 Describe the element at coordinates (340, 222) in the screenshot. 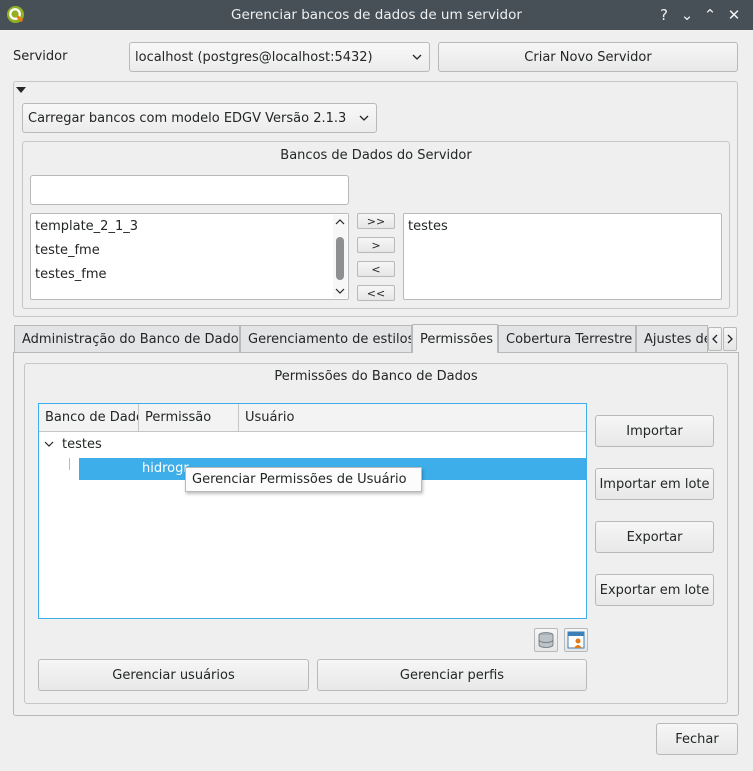

I see `chevron-up-icon` at that location.